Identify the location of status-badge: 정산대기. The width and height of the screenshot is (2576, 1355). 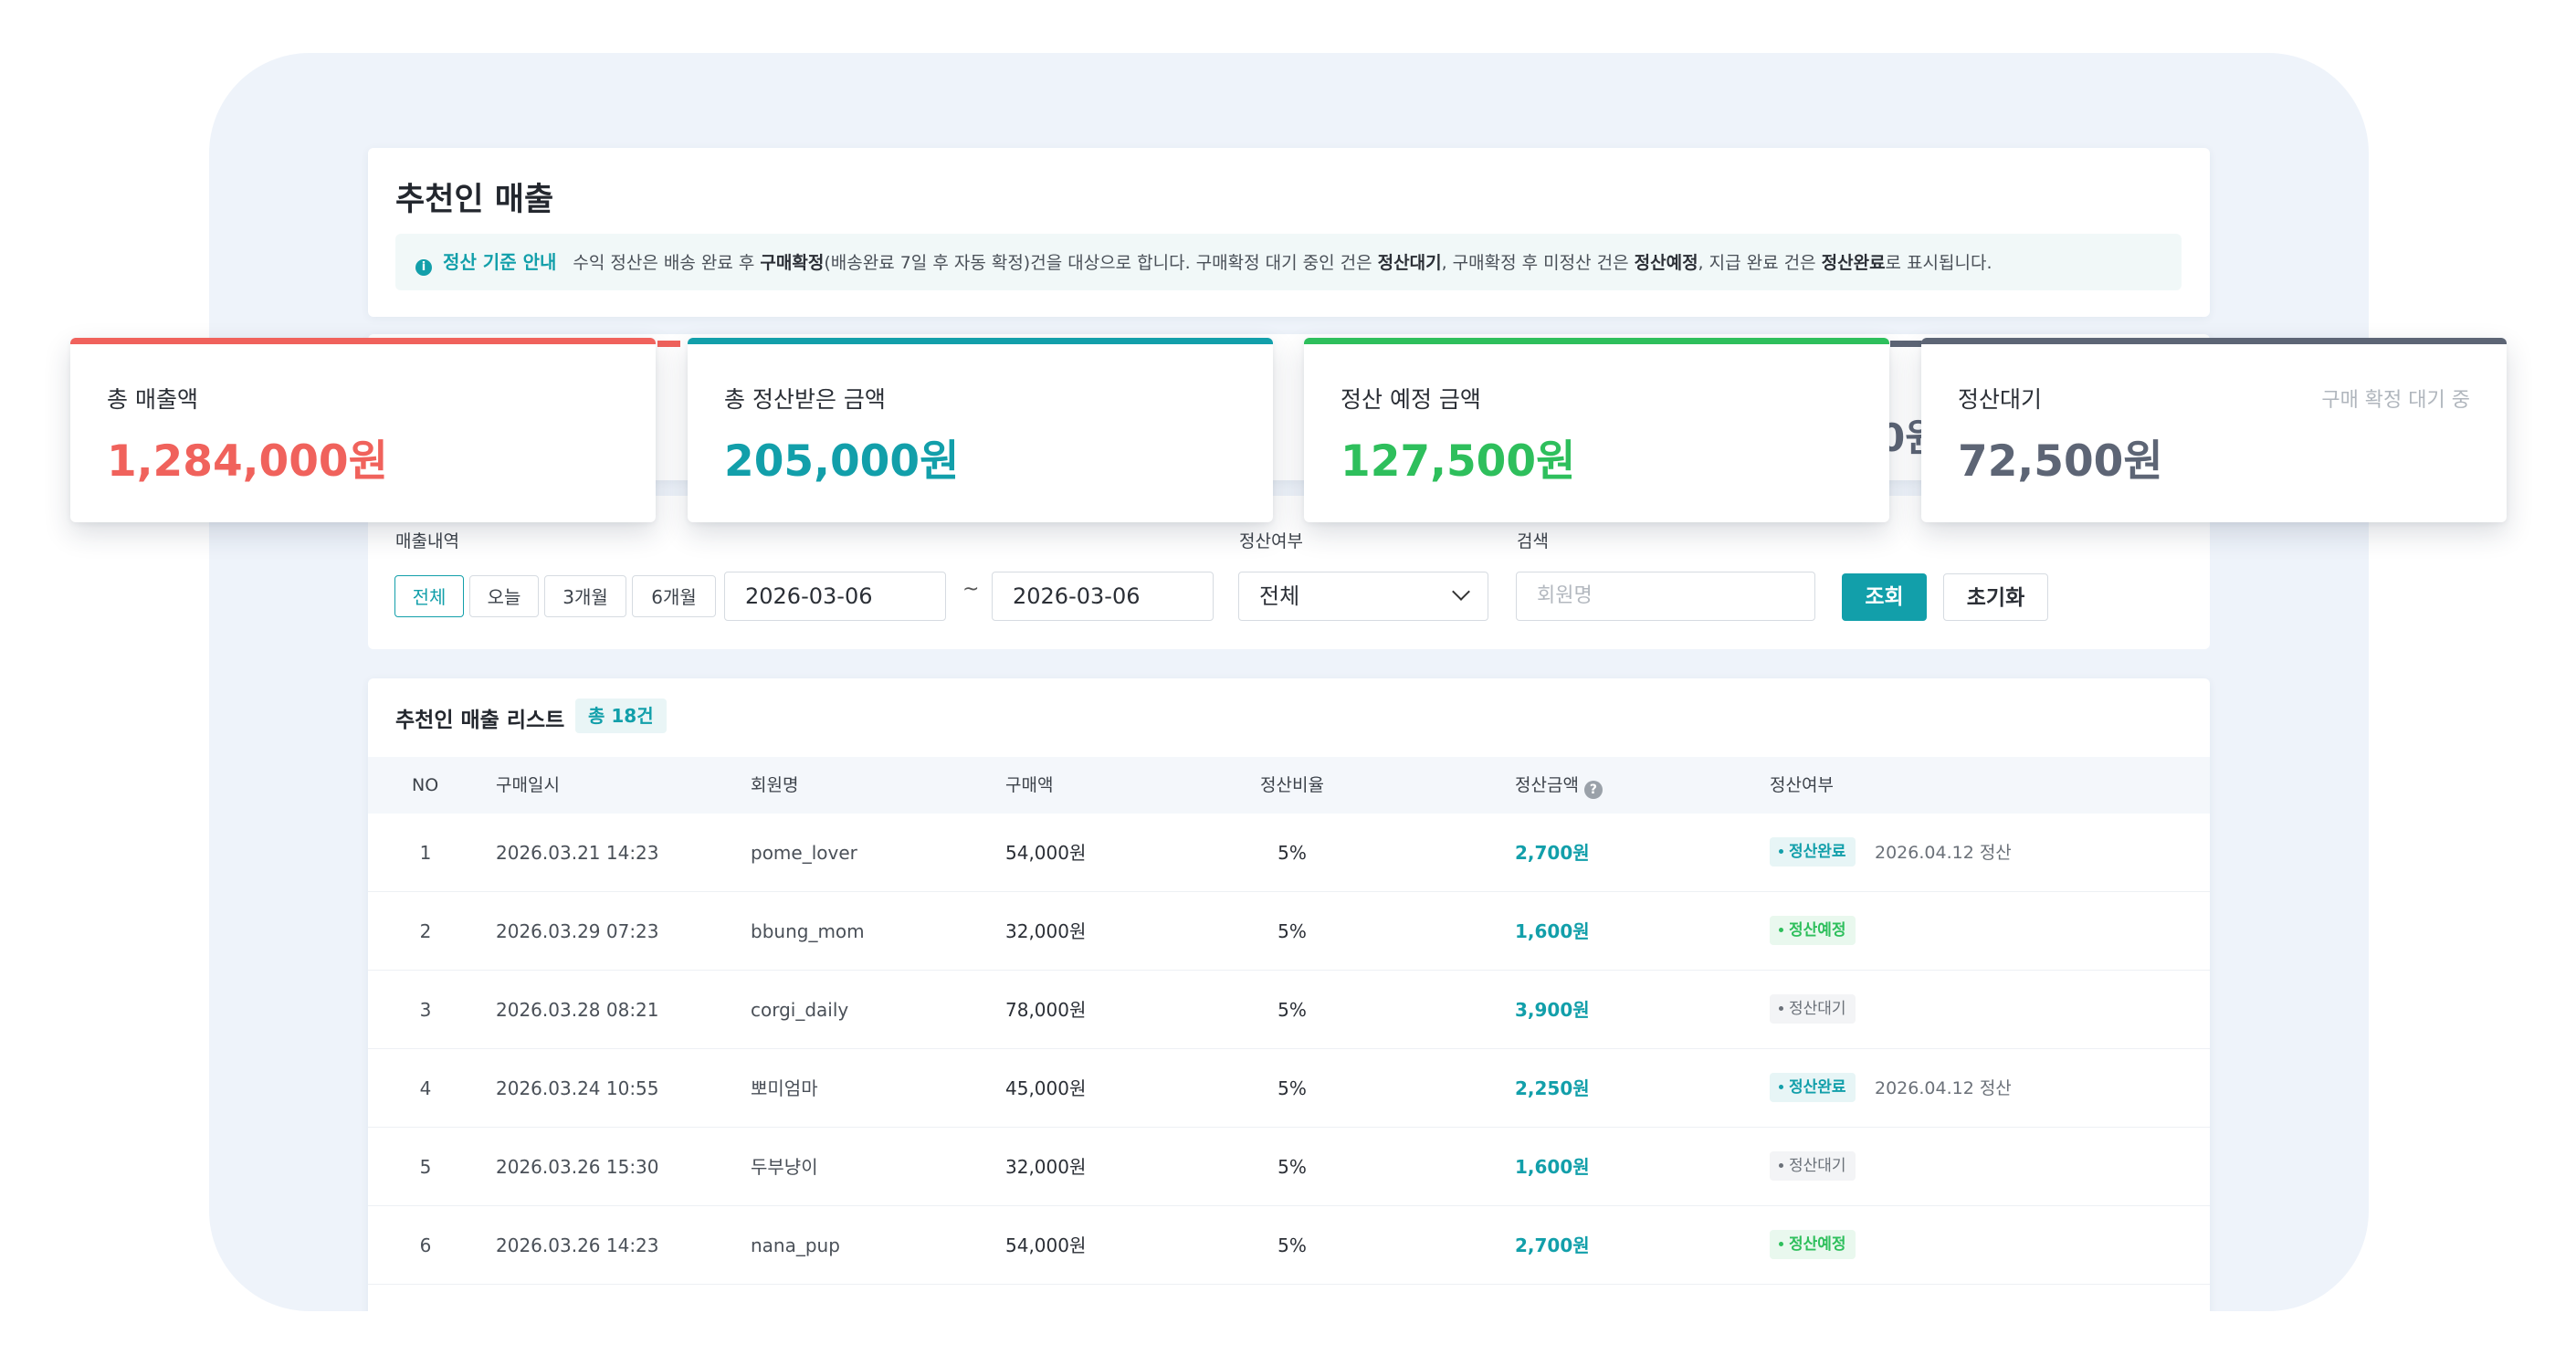
(1813, 1009).